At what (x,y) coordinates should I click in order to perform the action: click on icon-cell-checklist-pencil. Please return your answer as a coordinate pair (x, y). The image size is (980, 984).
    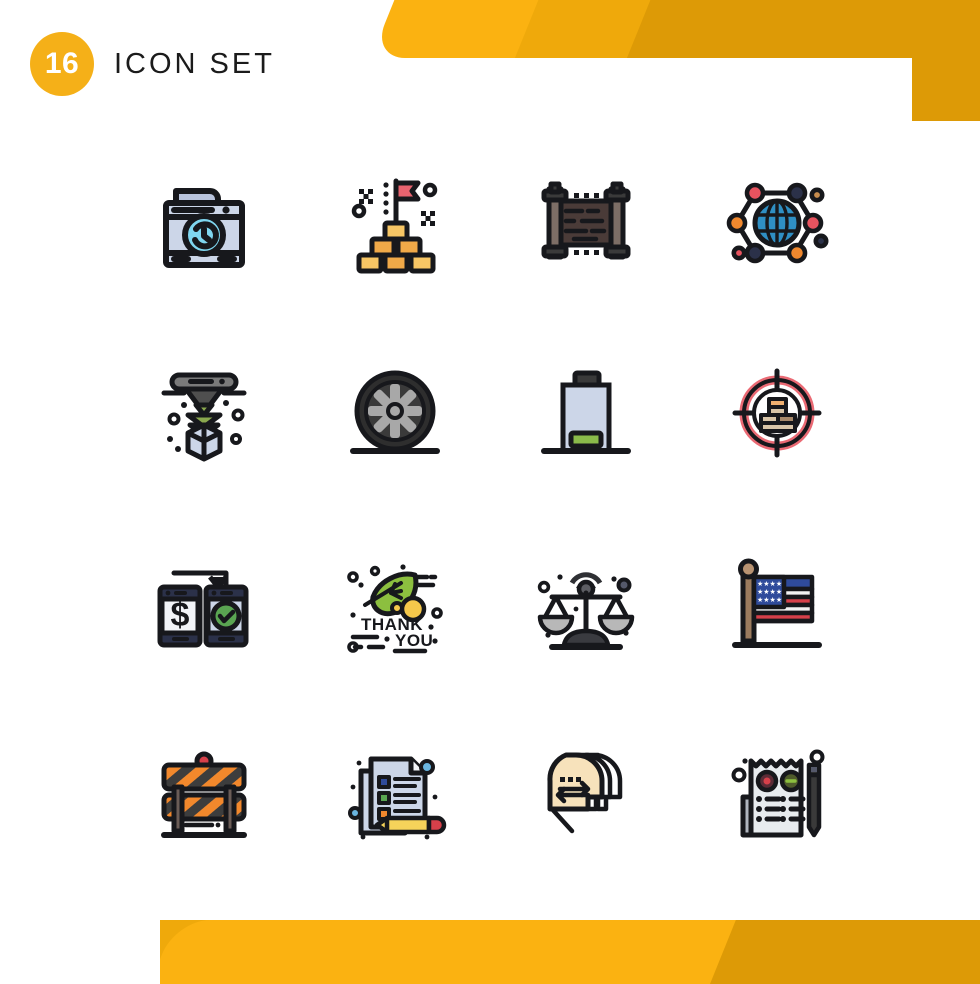
    Looking at the image, I should click on (394, 793).